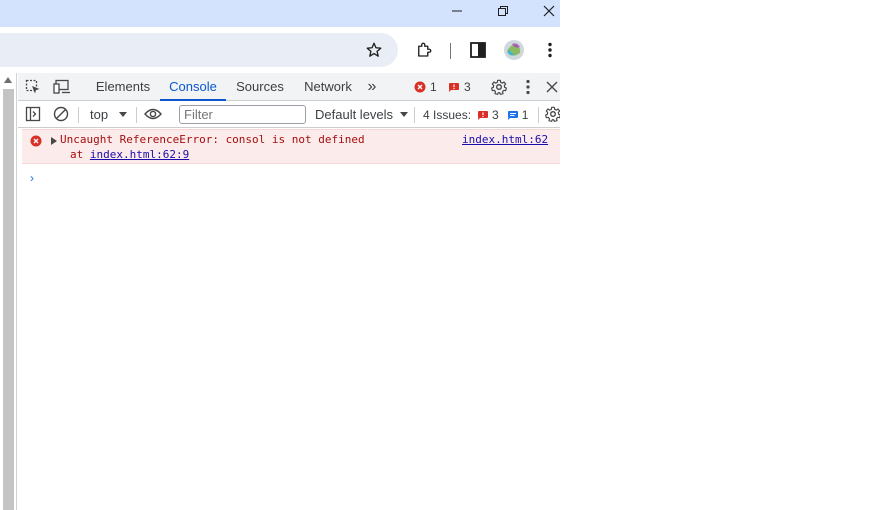 The width and height of the screenshot is (891, 510). I want to click on customize-devtools-button, so click(528, 87).